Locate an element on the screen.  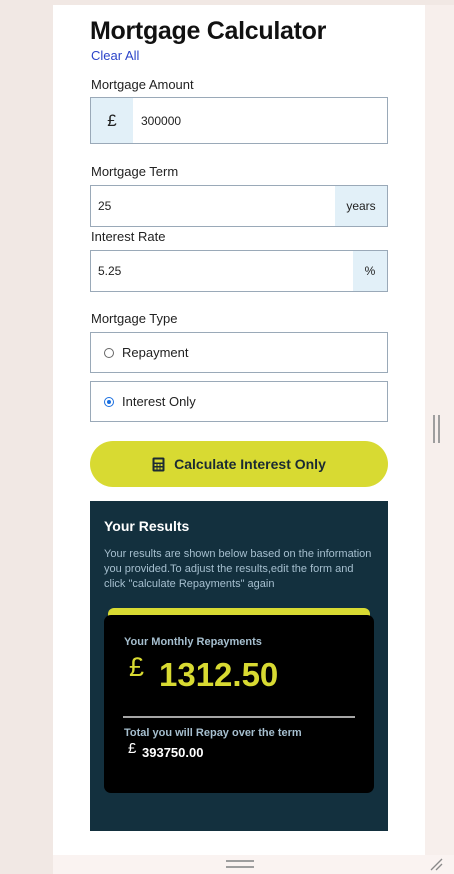
calculator-icon is located at coordinates (158, 464).